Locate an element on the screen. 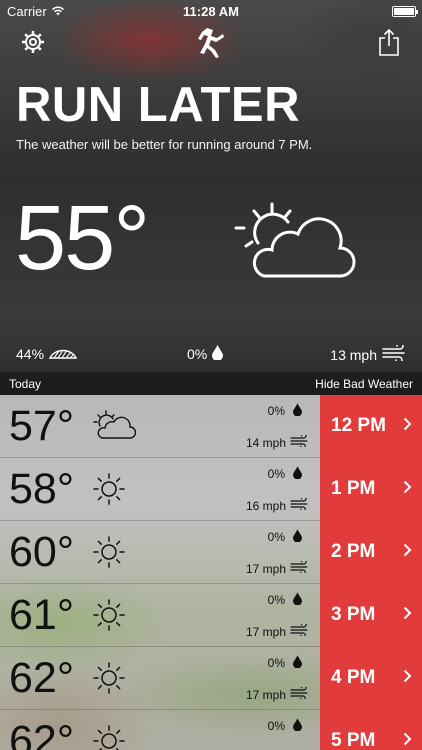 This screenshot has height=750, width=422. share-button is located at coordinates (389, 44).